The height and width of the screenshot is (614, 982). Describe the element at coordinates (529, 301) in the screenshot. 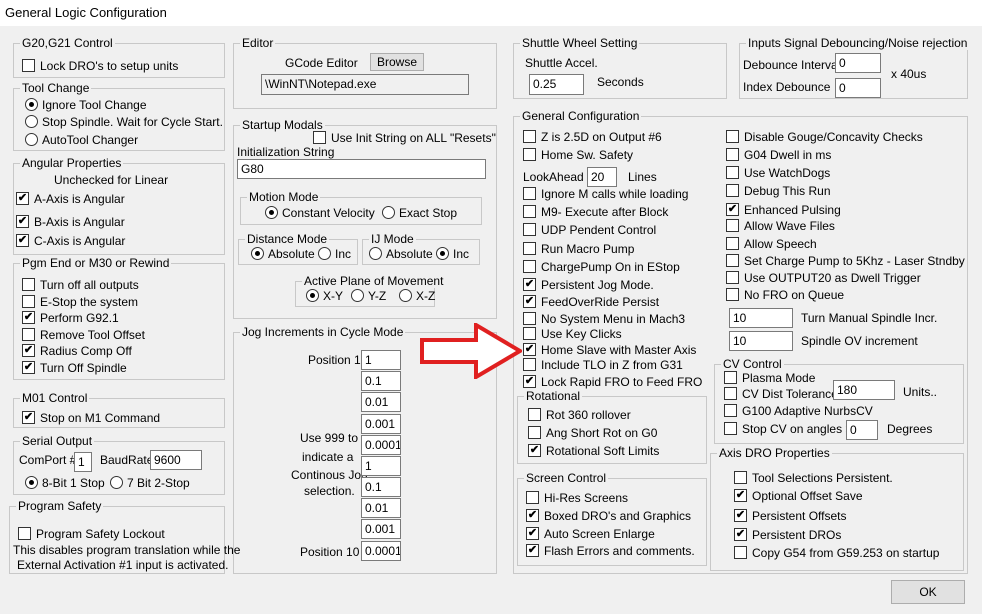

I see `feedoverride-persist-checkbox: ✔` at that location.